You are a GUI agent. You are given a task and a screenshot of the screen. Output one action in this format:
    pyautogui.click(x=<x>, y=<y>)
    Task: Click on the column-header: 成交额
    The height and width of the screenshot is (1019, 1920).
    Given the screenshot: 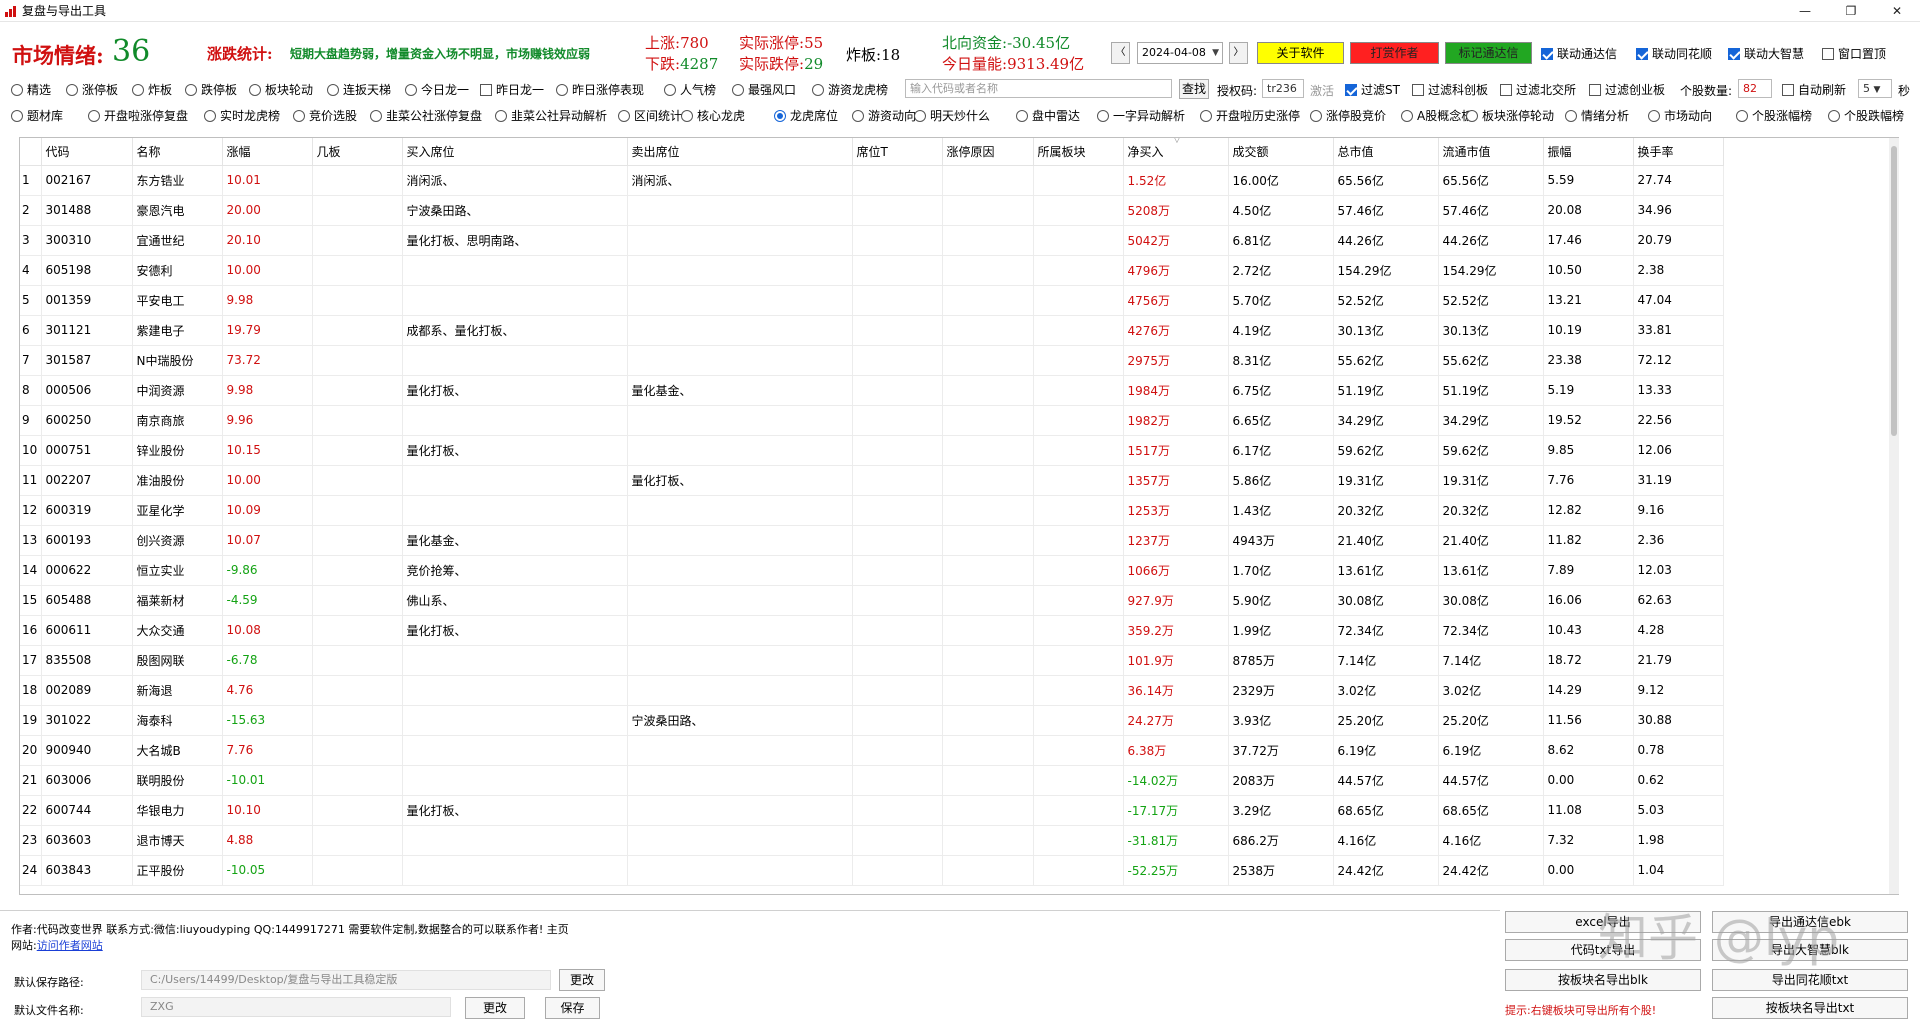 What is the action you would take?
    pyautogui.click(x=1281, y=152)
    